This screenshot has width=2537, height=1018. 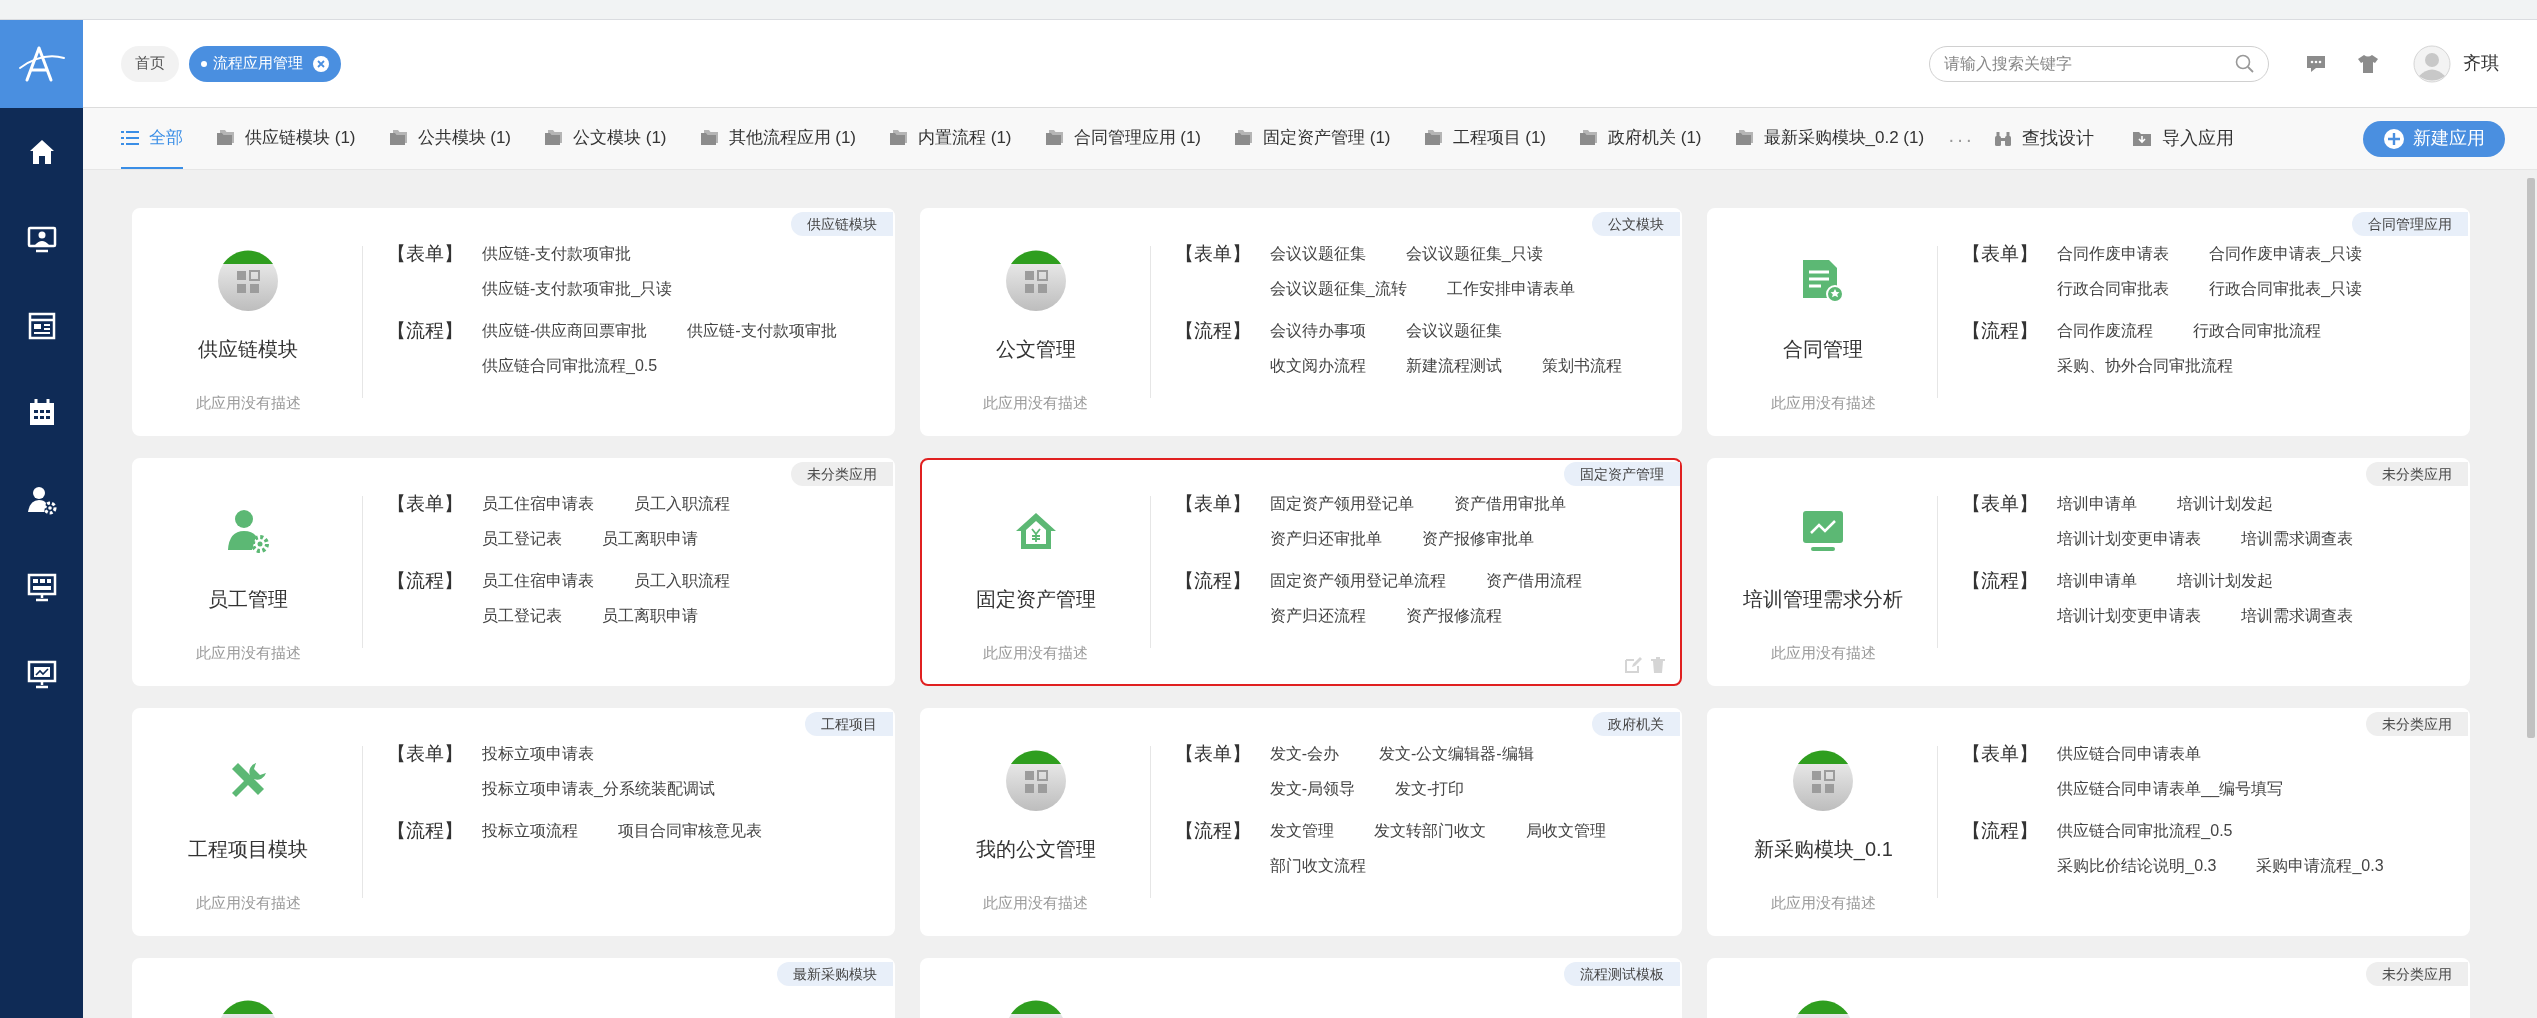 What do you see at coordinates (834, 974) in the screenshot?
I see `category-tag: 最新采购模块` at bounding box center [834, 974].